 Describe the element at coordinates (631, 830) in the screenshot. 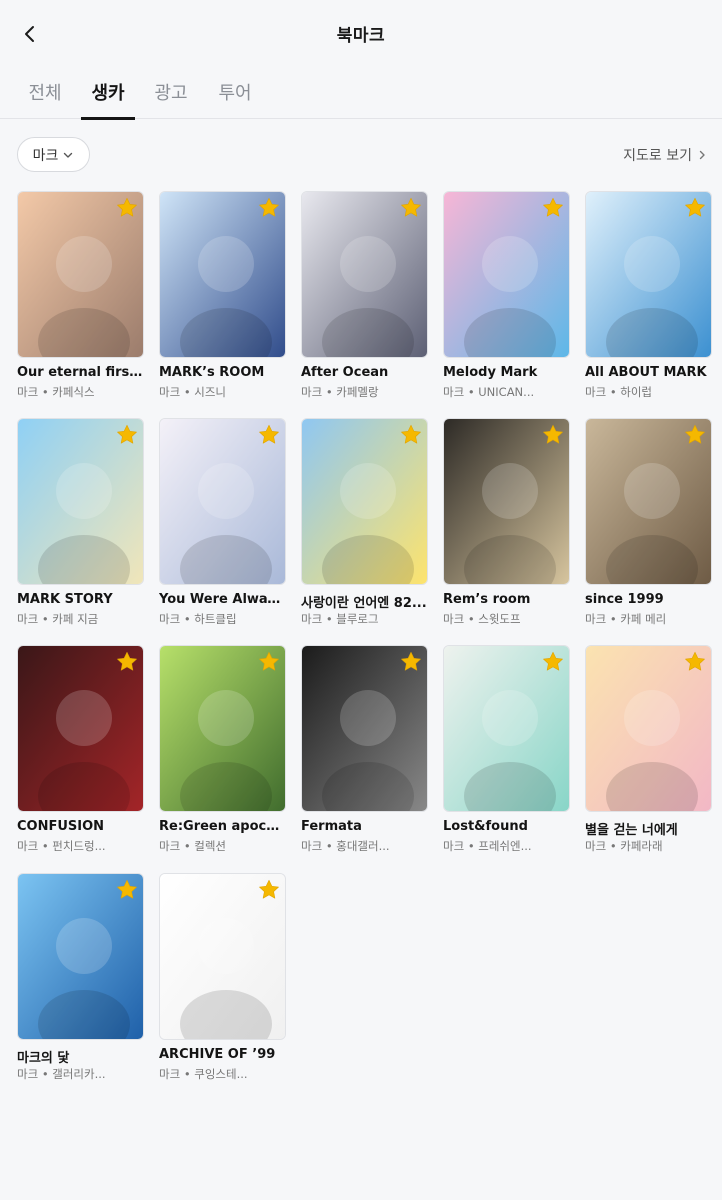

I see `cafe-title: 별을 걷는 너에게` at that location.